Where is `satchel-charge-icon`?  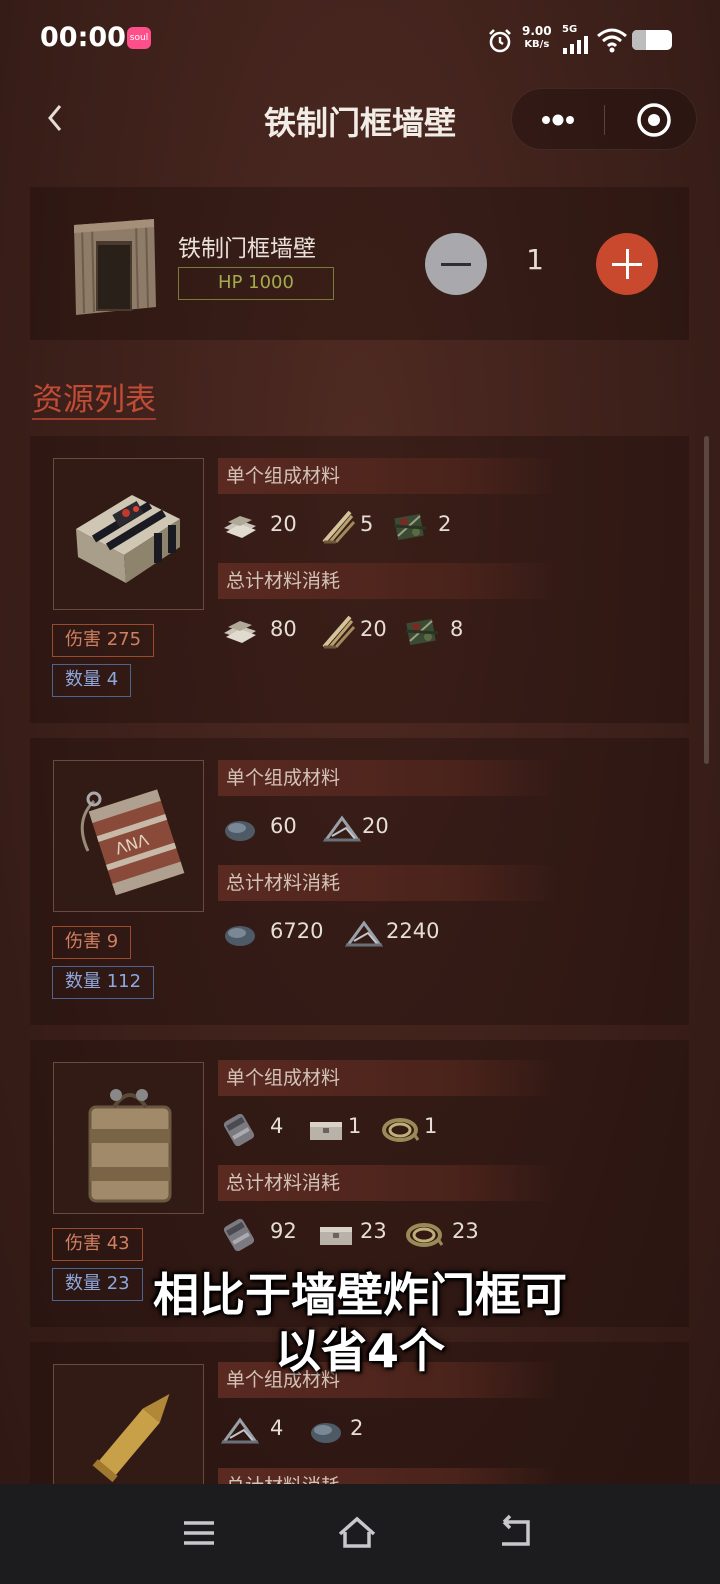
satchel-charge-icon is located at coordinates (130, 1146).